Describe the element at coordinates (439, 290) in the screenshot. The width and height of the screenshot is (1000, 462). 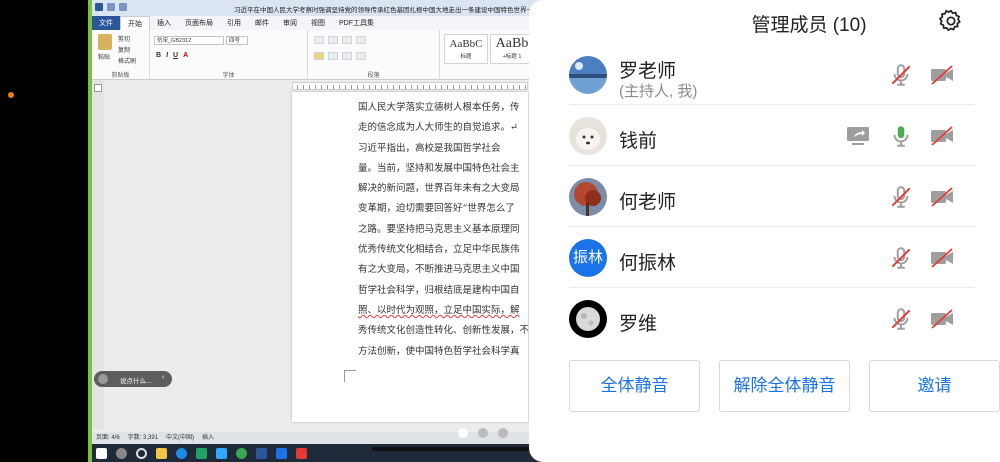
I see `doc-line: 哲学社会科学，归根结底是建构中国自` at that location.